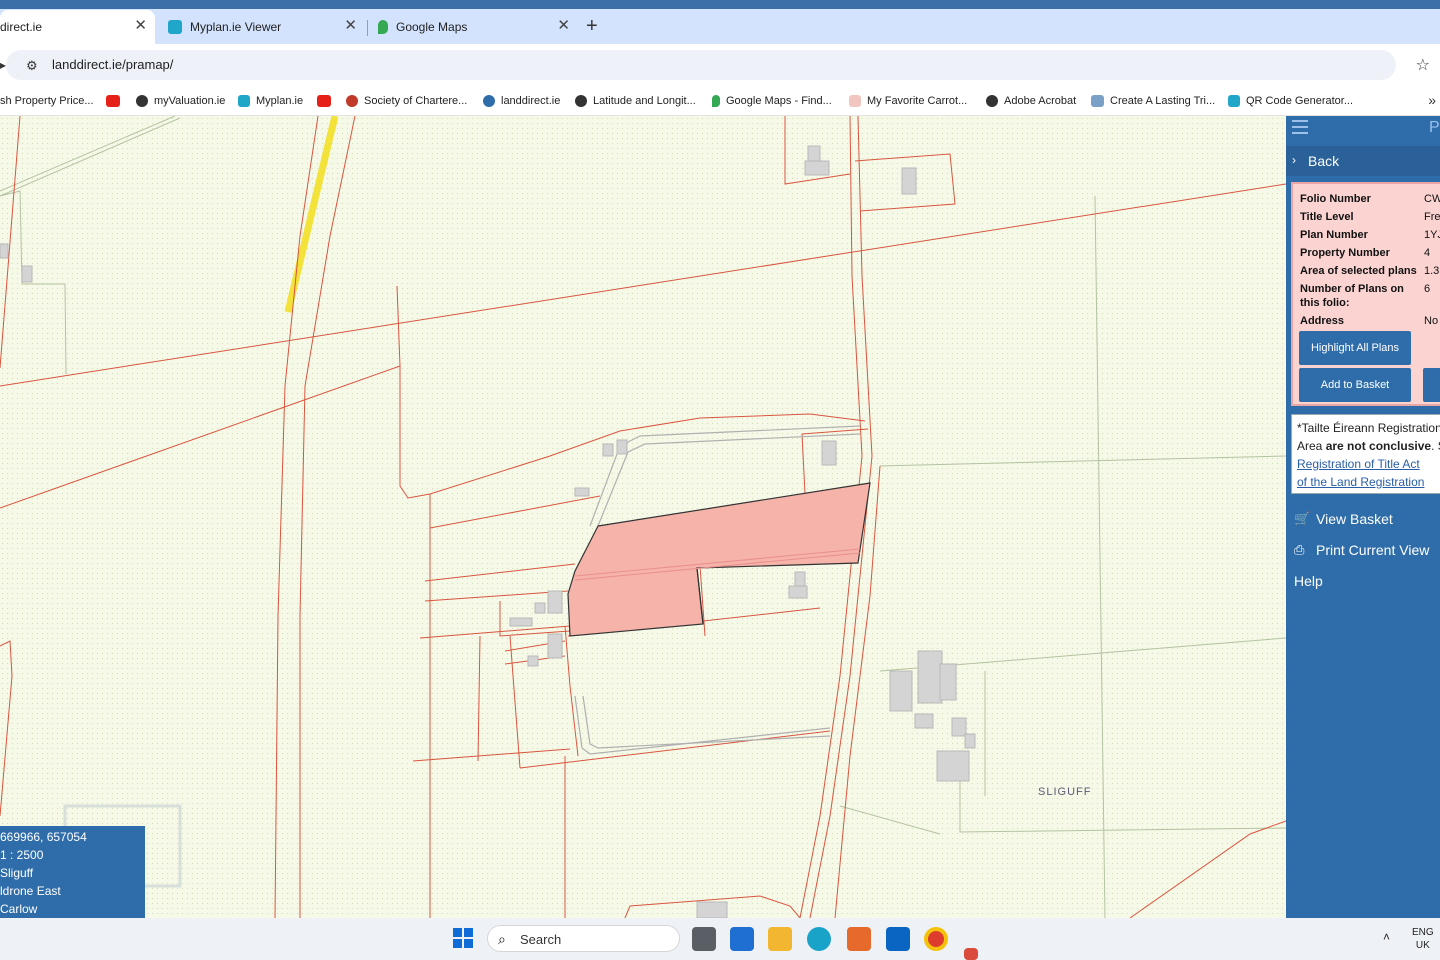  I want to click on chevron-right-icon: ›, so click(1294, 160).